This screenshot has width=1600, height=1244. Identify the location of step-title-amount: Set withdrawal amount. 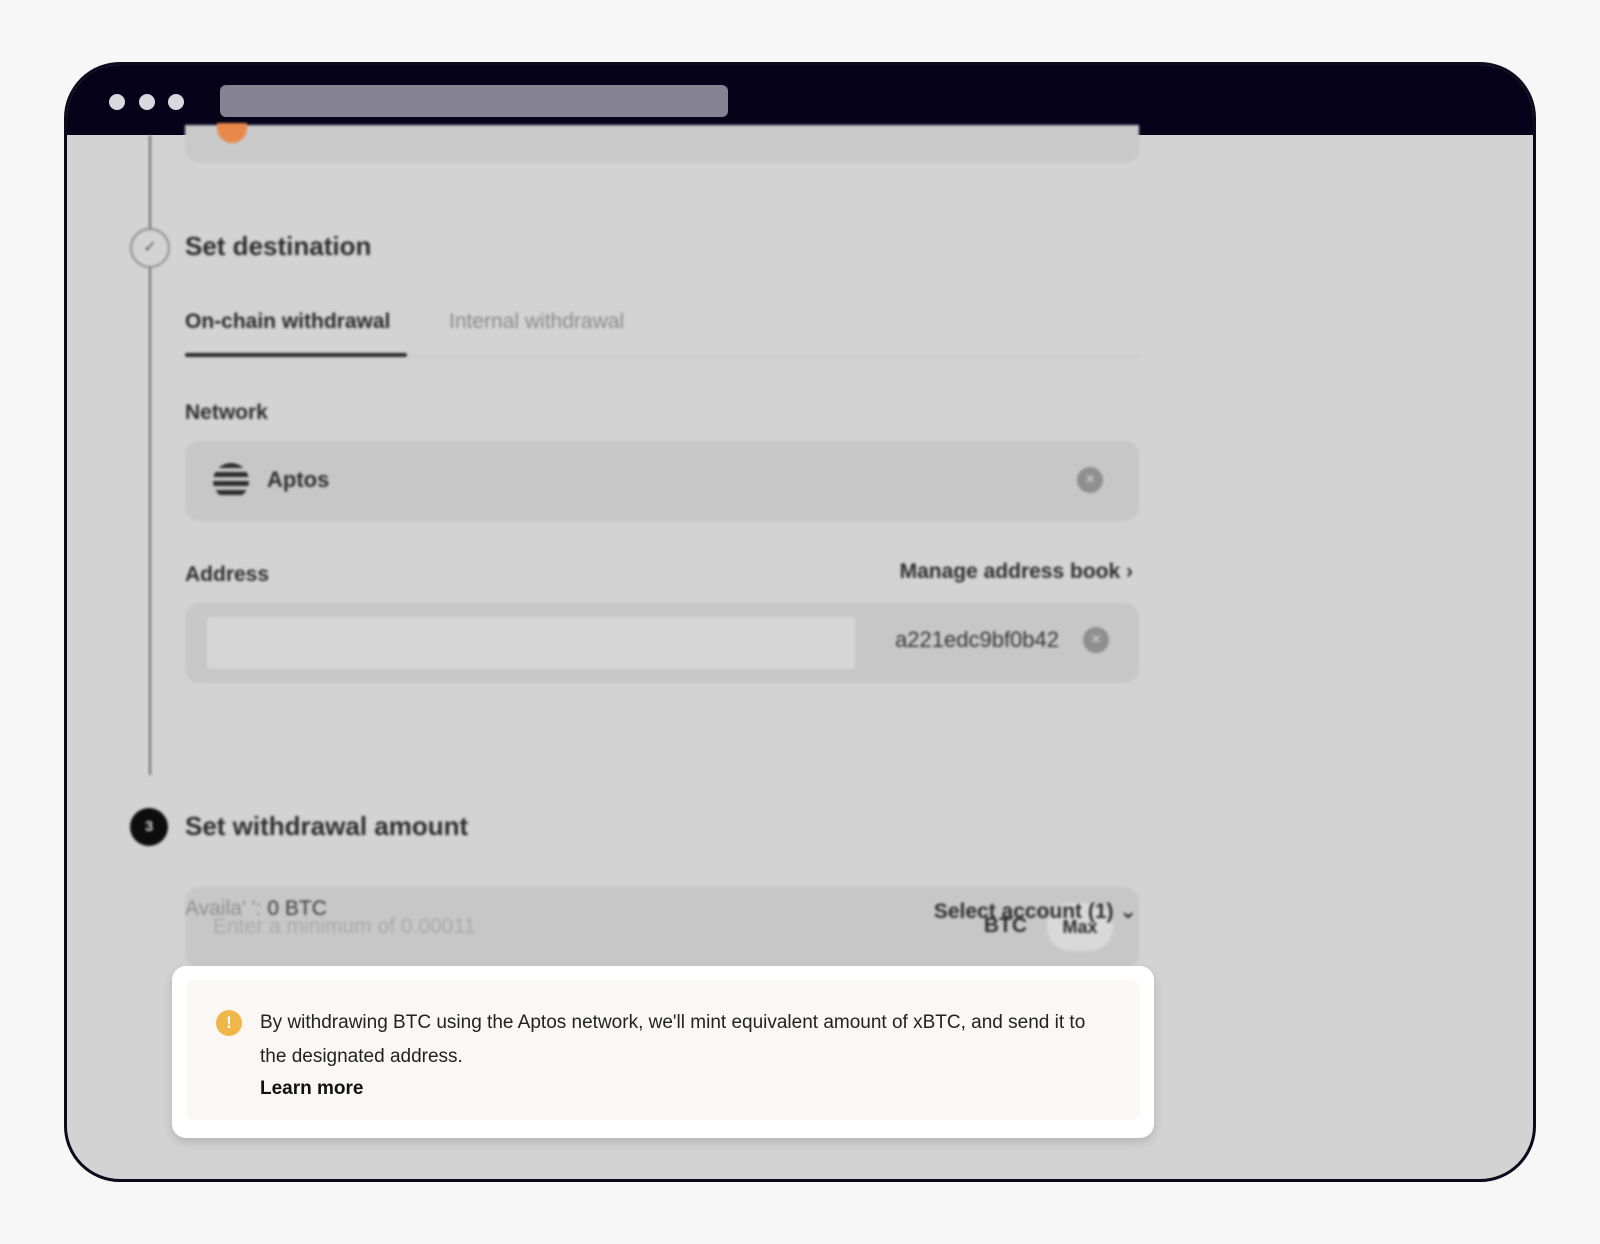
(327, 826).